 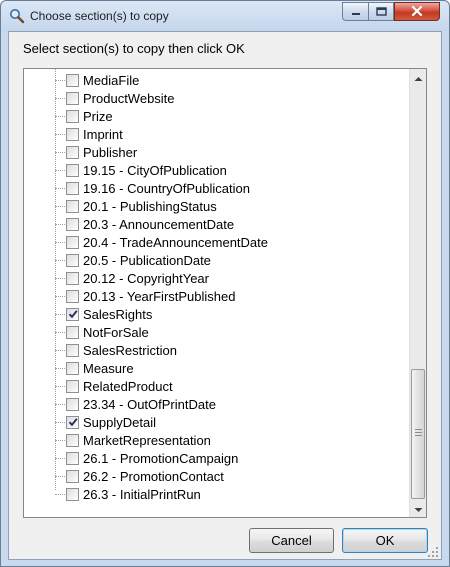 What do you see at coordinates (230, 369) in the screenshot?
I see `tree-item: Measure` at bounding box center [230, 369].